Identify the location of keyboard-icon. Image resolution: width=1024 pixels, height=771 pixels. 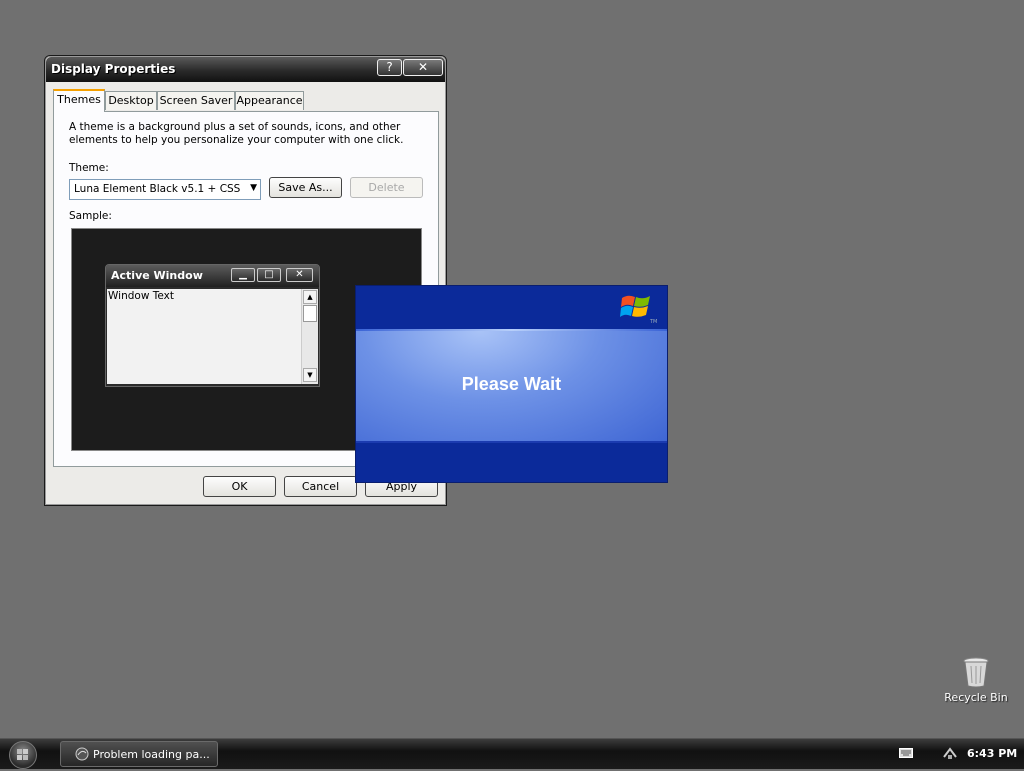
(906, 753).